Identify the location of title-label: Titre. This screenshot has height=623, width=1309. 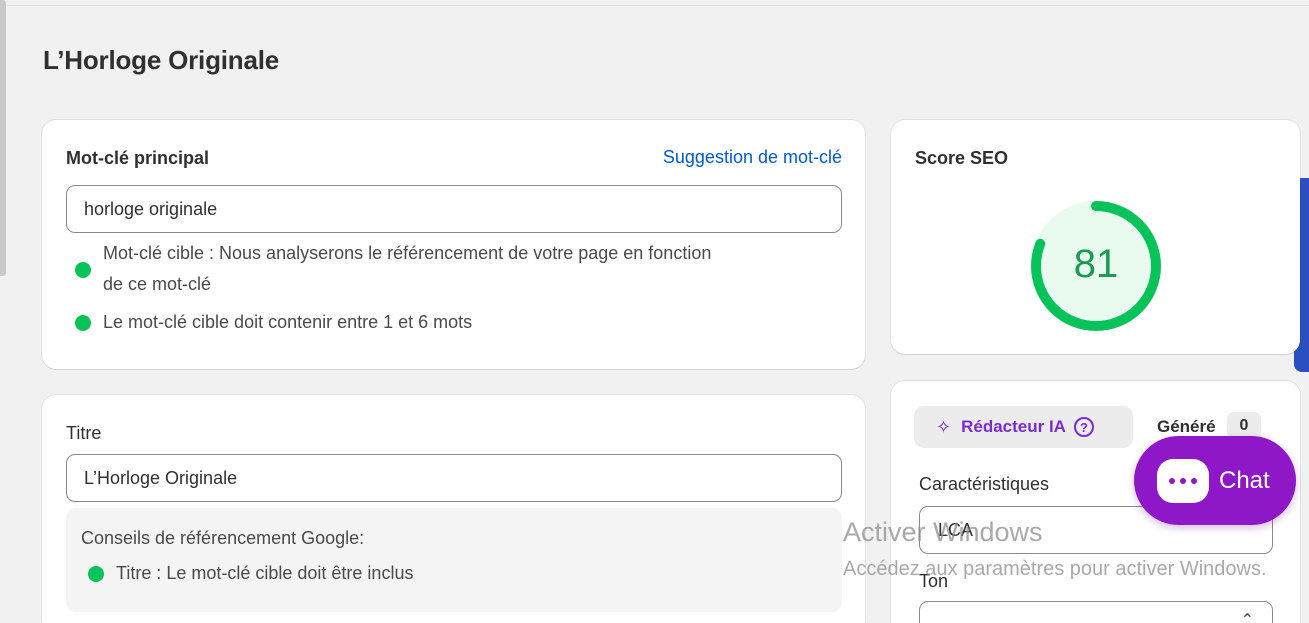
(84, 433).